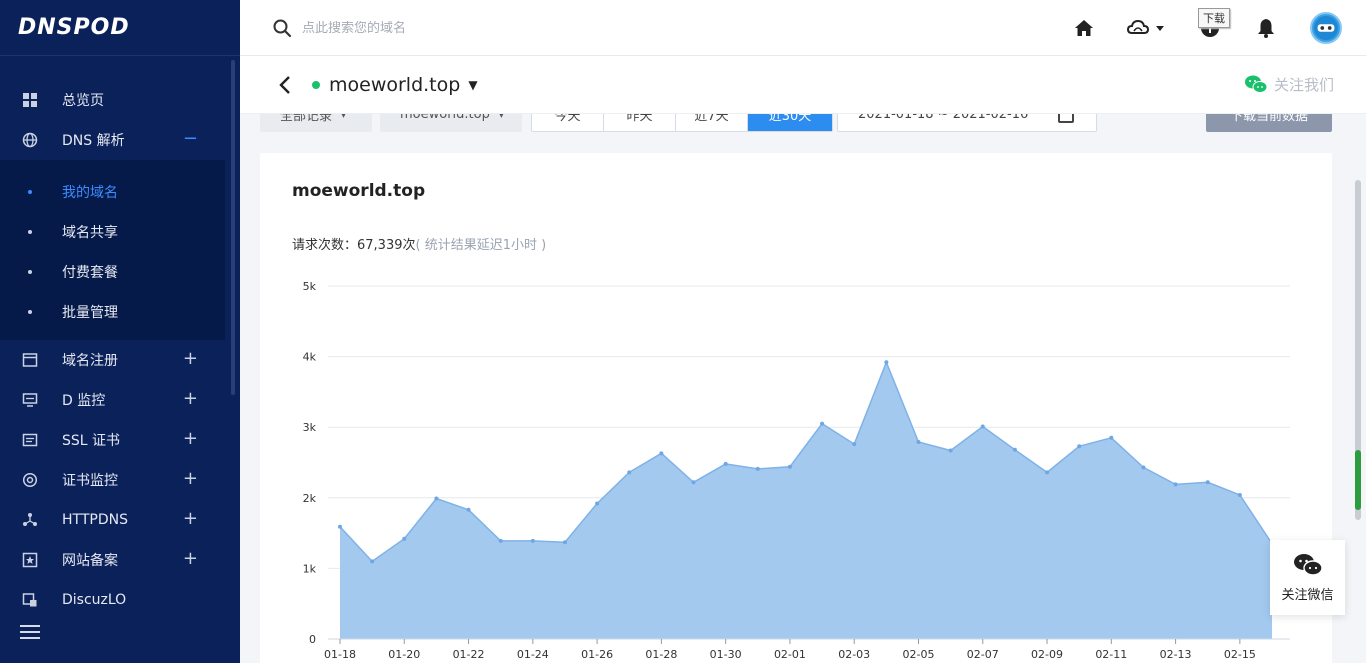 This screenshot has width=1366, height=663. Describe the element at coordinates (90, 193) in the screenshot. I see `submenu-label: 我的域名` at that location.